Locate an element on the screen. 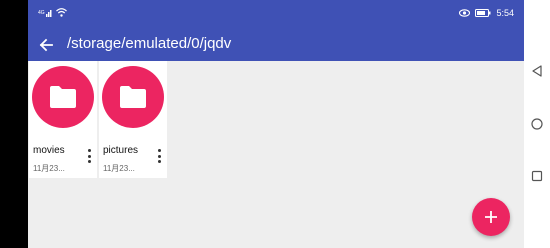 The height and width of the screenshot is (248, 550). home-icon is located at coordinates (537, 124).